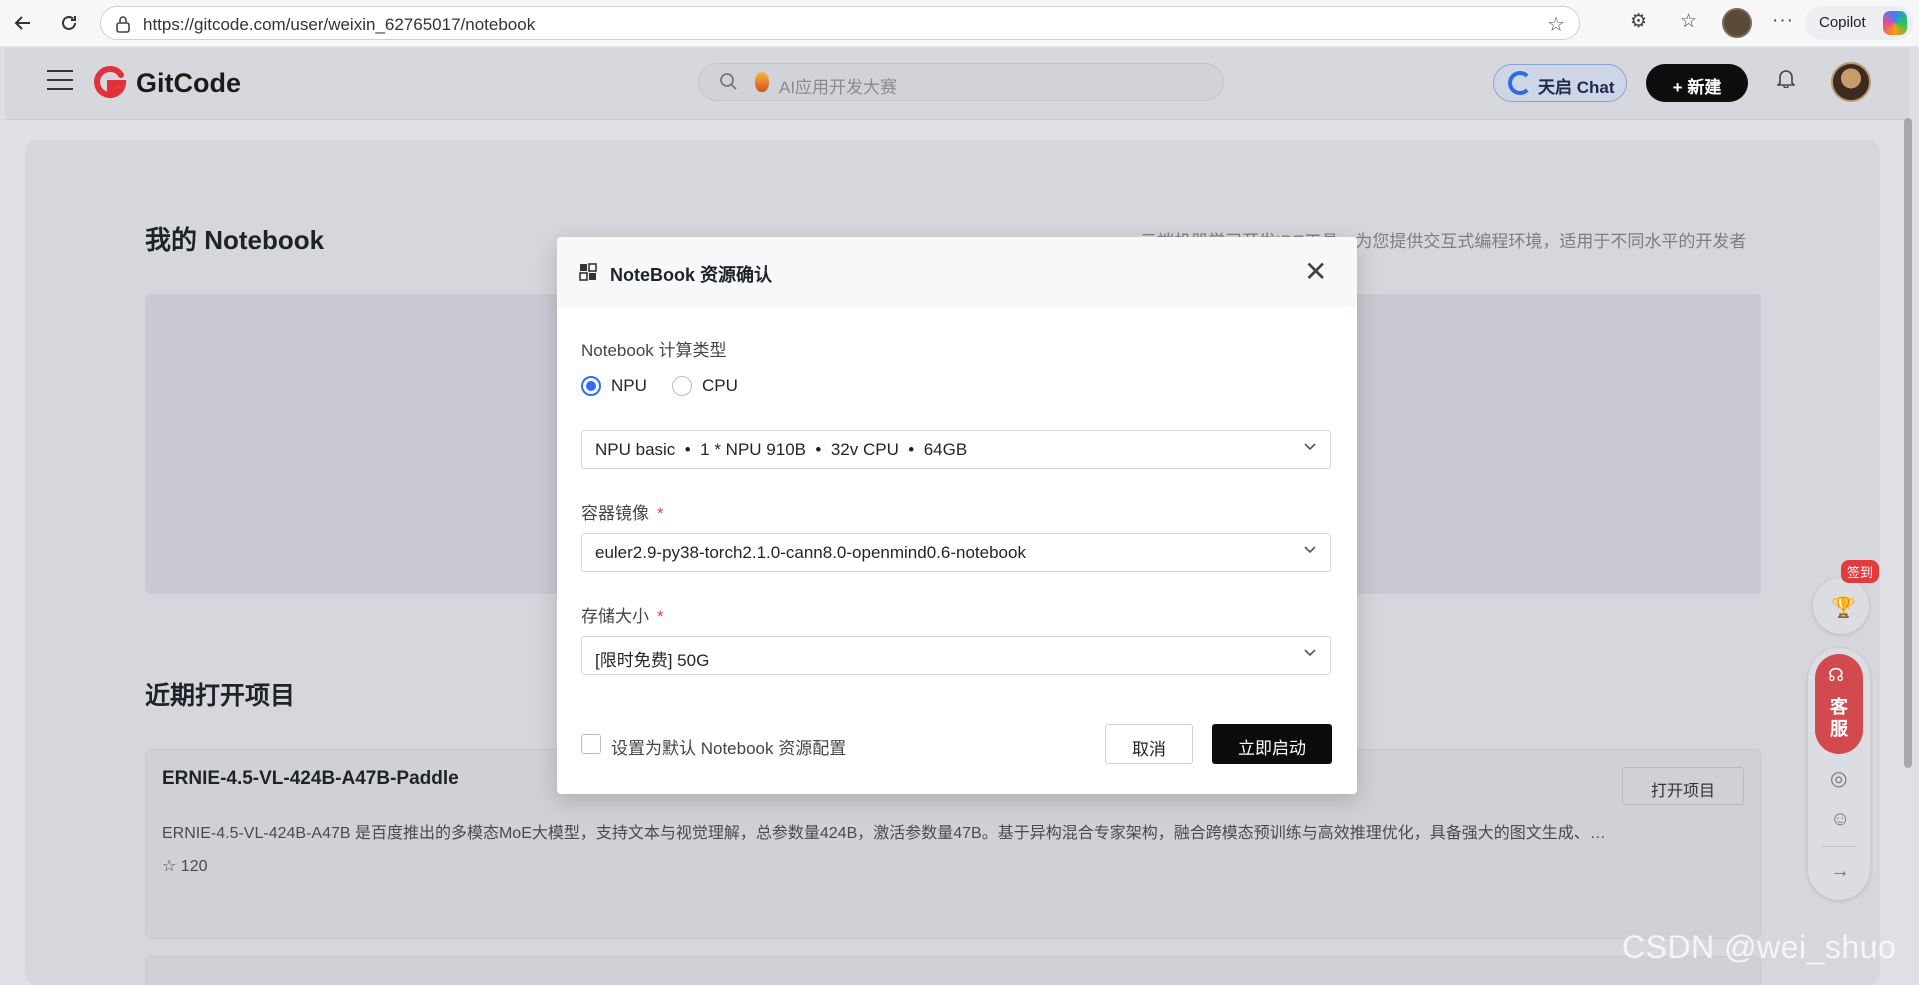 The height and width of the screenshot is (985, 1919). I want to click on extensions-icon: ⚙, so click(1638, 21).